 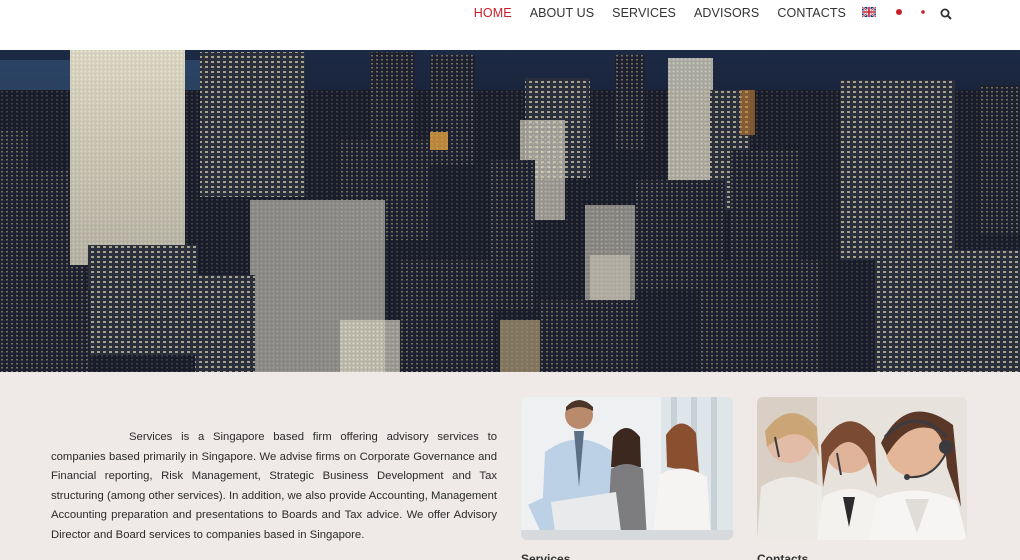 What do you see at coordinates (493, 13) in the screenshot?
I see `nav-home: HOME` at bounding box center [493, 13].